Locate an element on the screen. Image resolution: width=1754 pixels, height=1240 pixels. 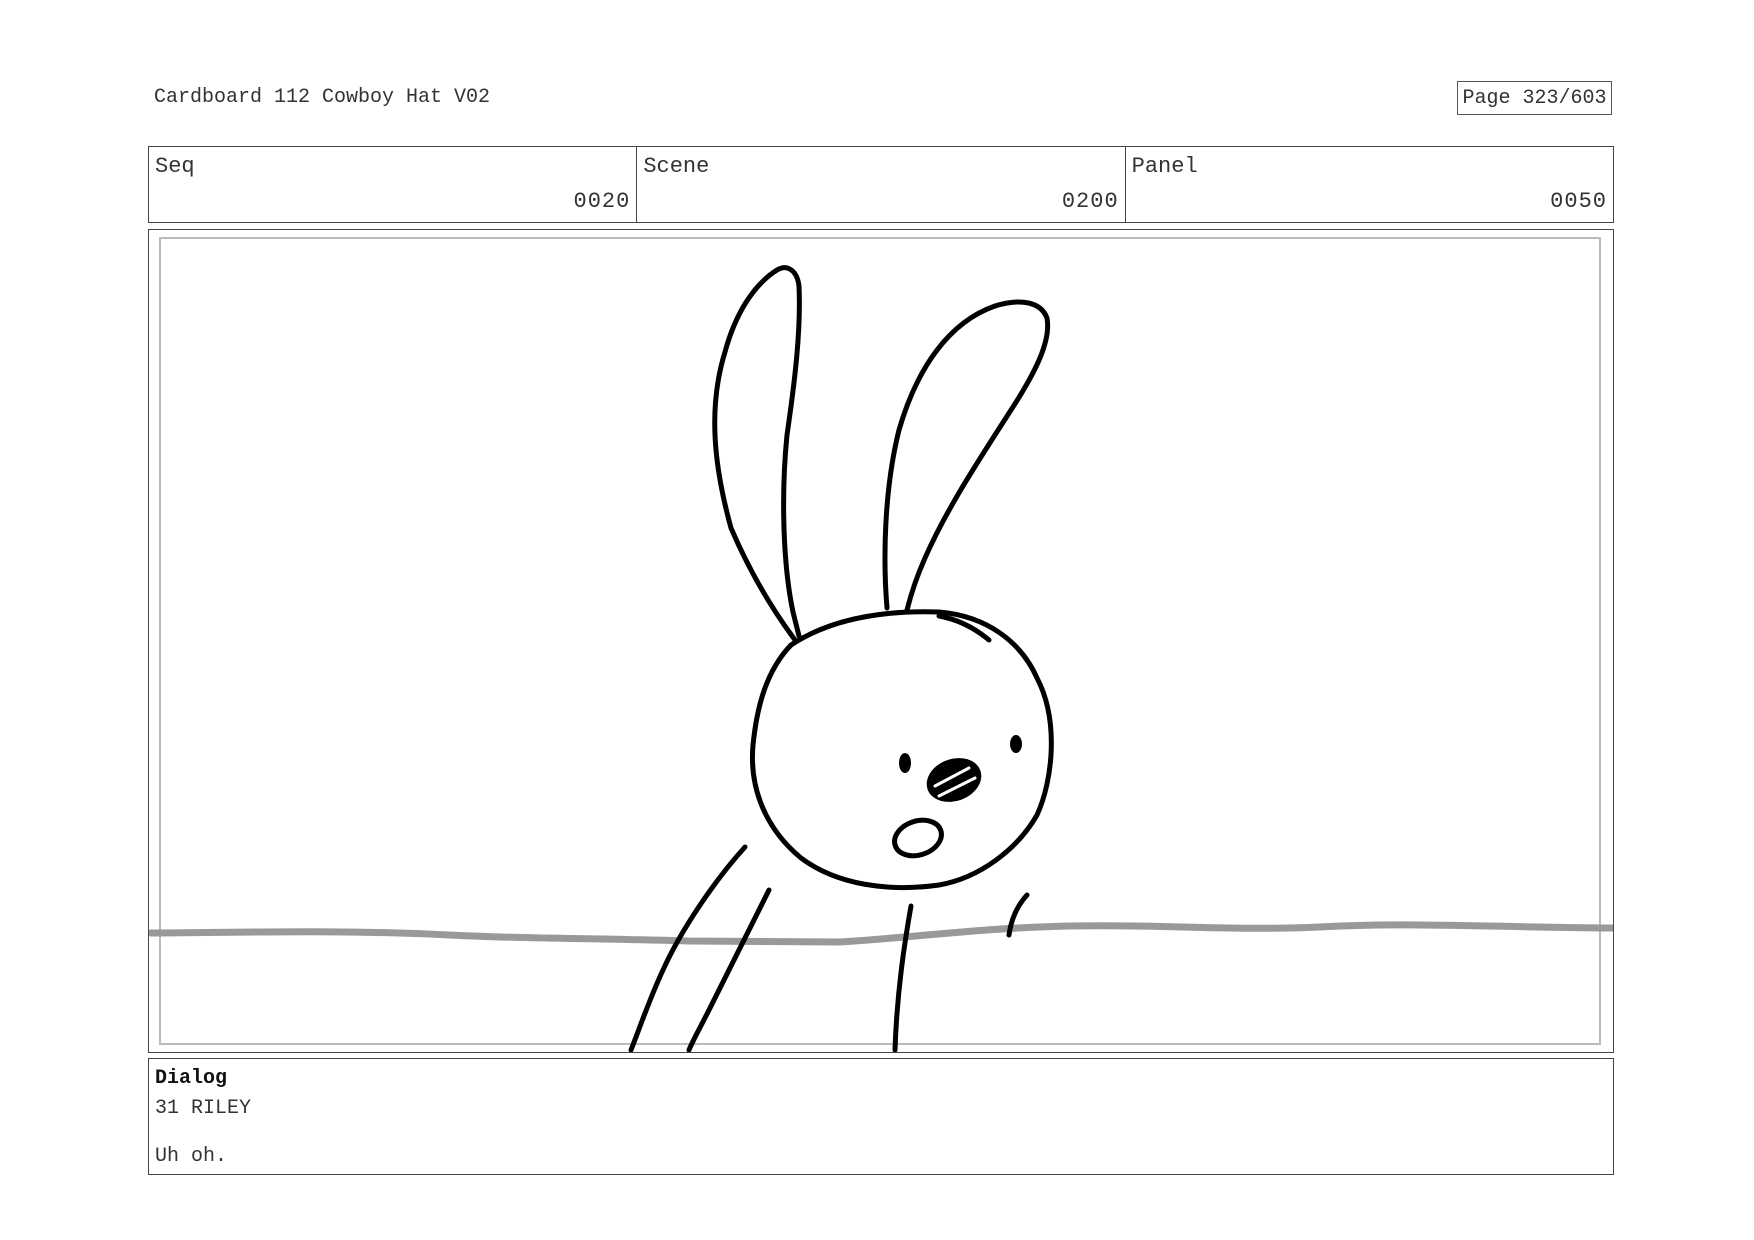
panel-label: Panel is located at coordinates (1164, 166).